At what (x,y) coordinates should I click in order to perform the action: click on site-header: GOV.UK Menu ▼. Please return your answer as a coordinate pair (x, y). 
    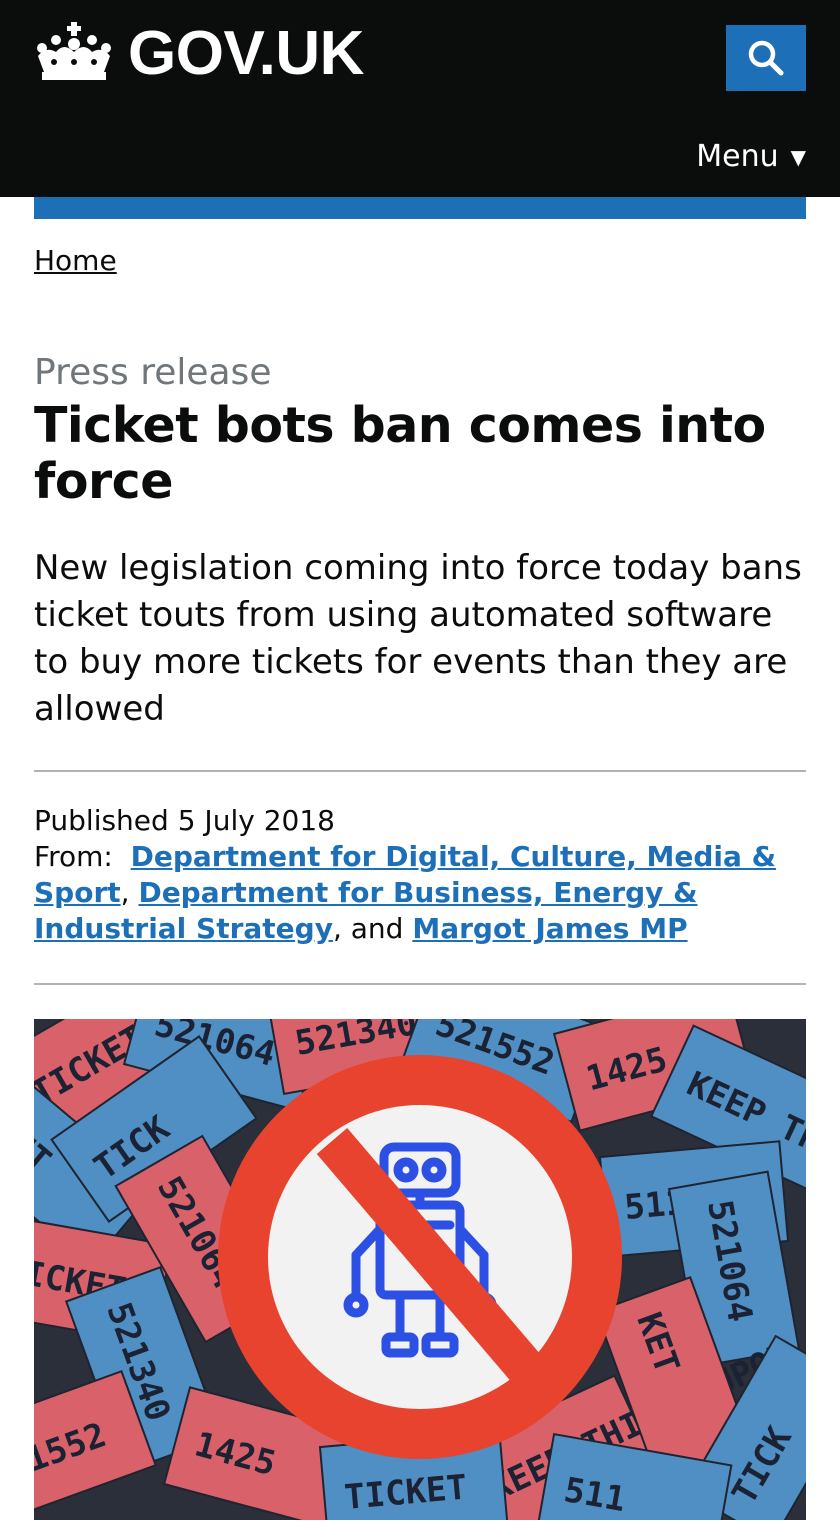
    Looking at the image, I should click on (420, 98).